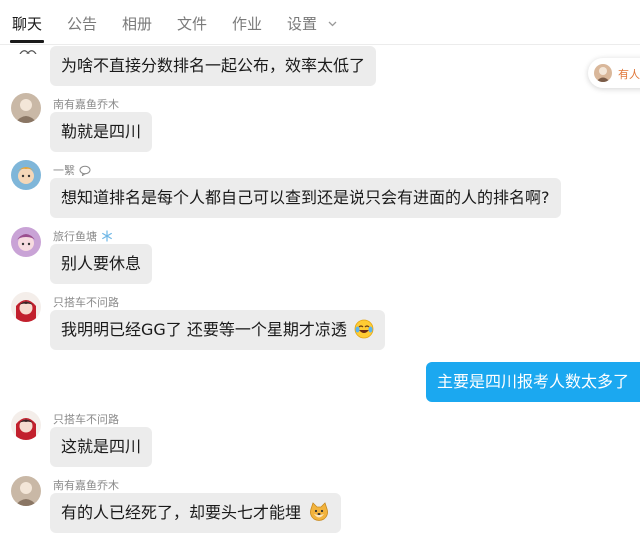  I want to click on mention-notification: 有人, so click(614, 73).